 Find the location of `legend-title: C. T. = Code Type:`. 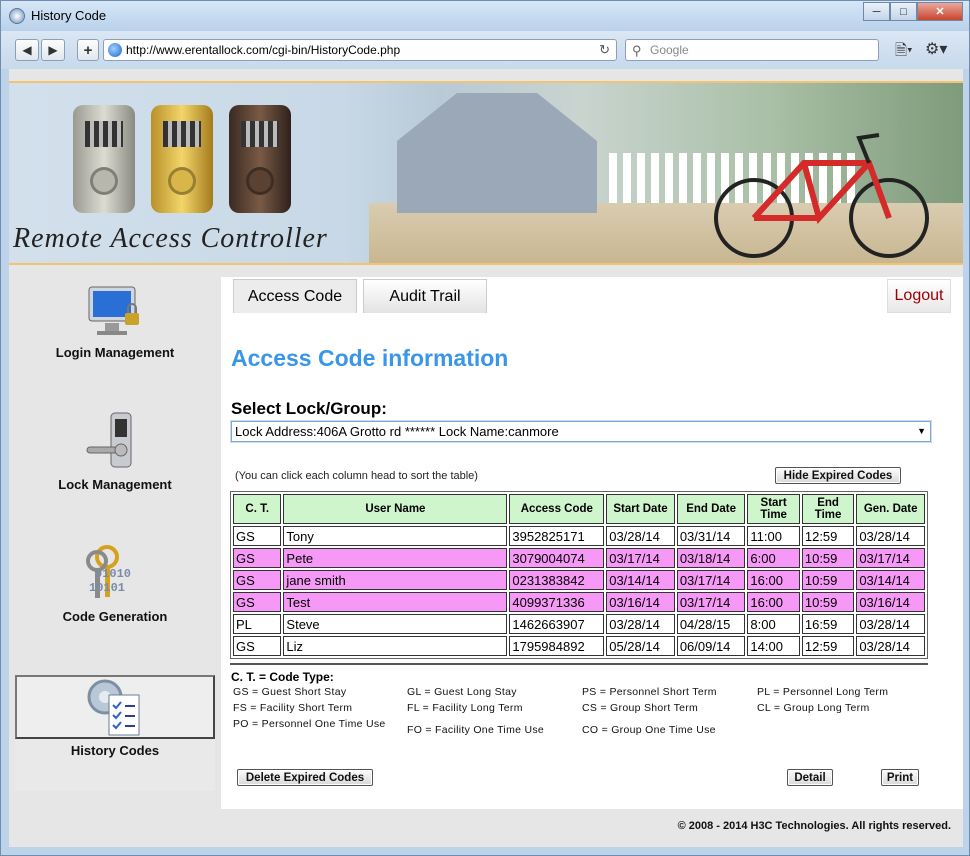

legend-title: C. T. = Code Type: is located at coordinates (282, 677).